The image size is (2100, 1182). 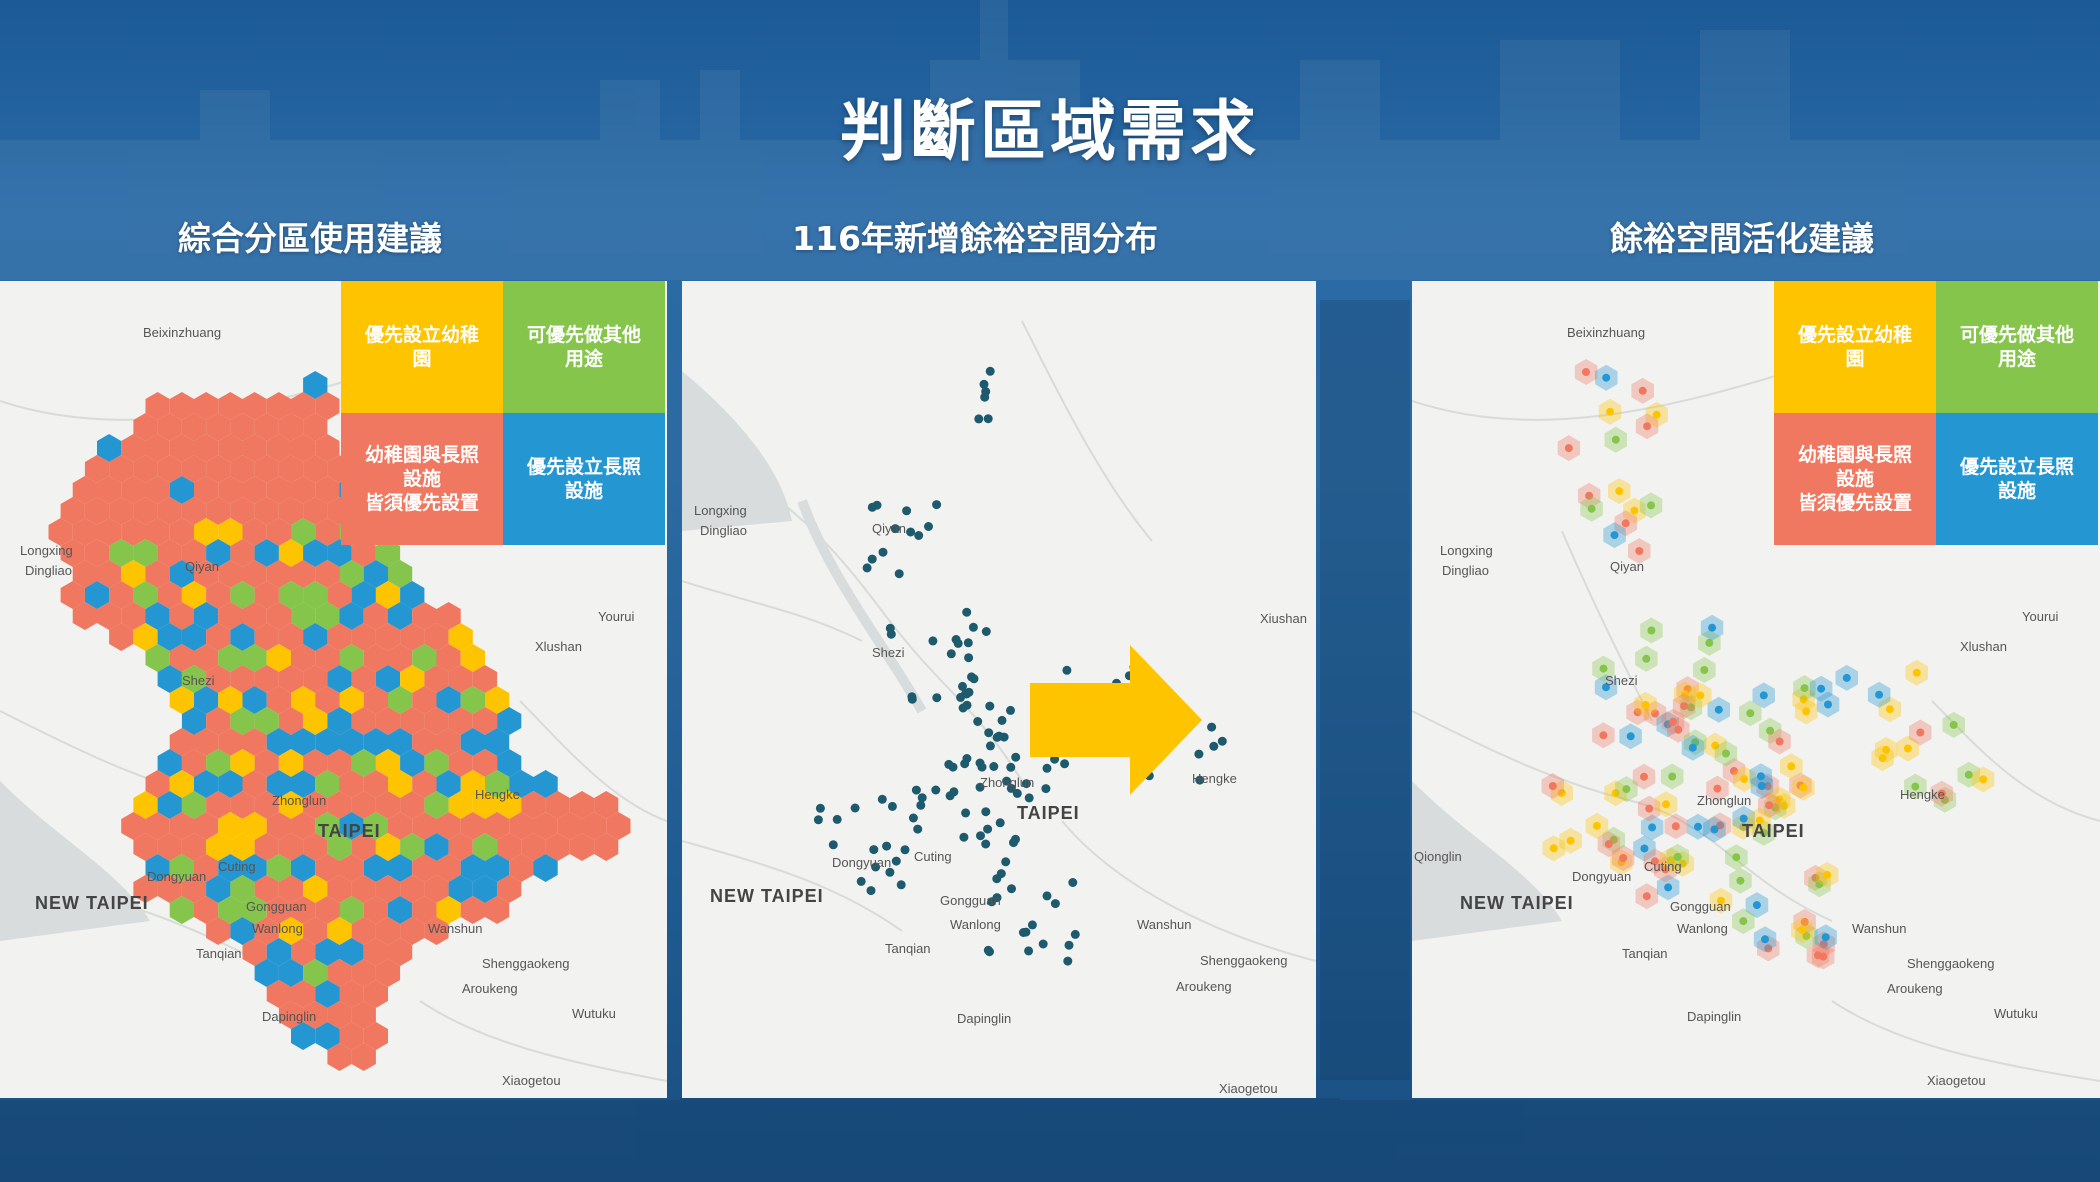 I want to click on panel-right-subtitle: 餘裕空間活化建議, so click(x=1742, y=238).